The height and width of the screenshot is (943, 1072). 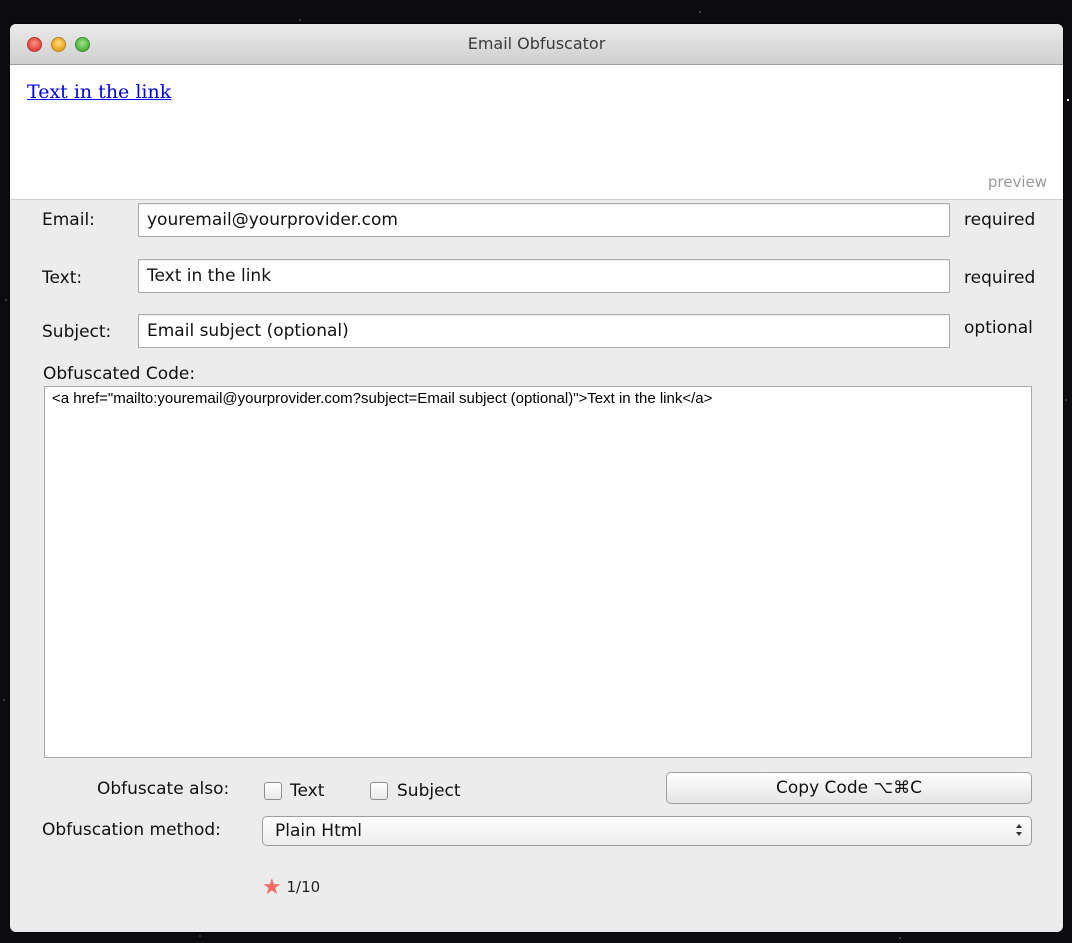 I want to click on subject-label: Subject:, so click(x=77, y=332).